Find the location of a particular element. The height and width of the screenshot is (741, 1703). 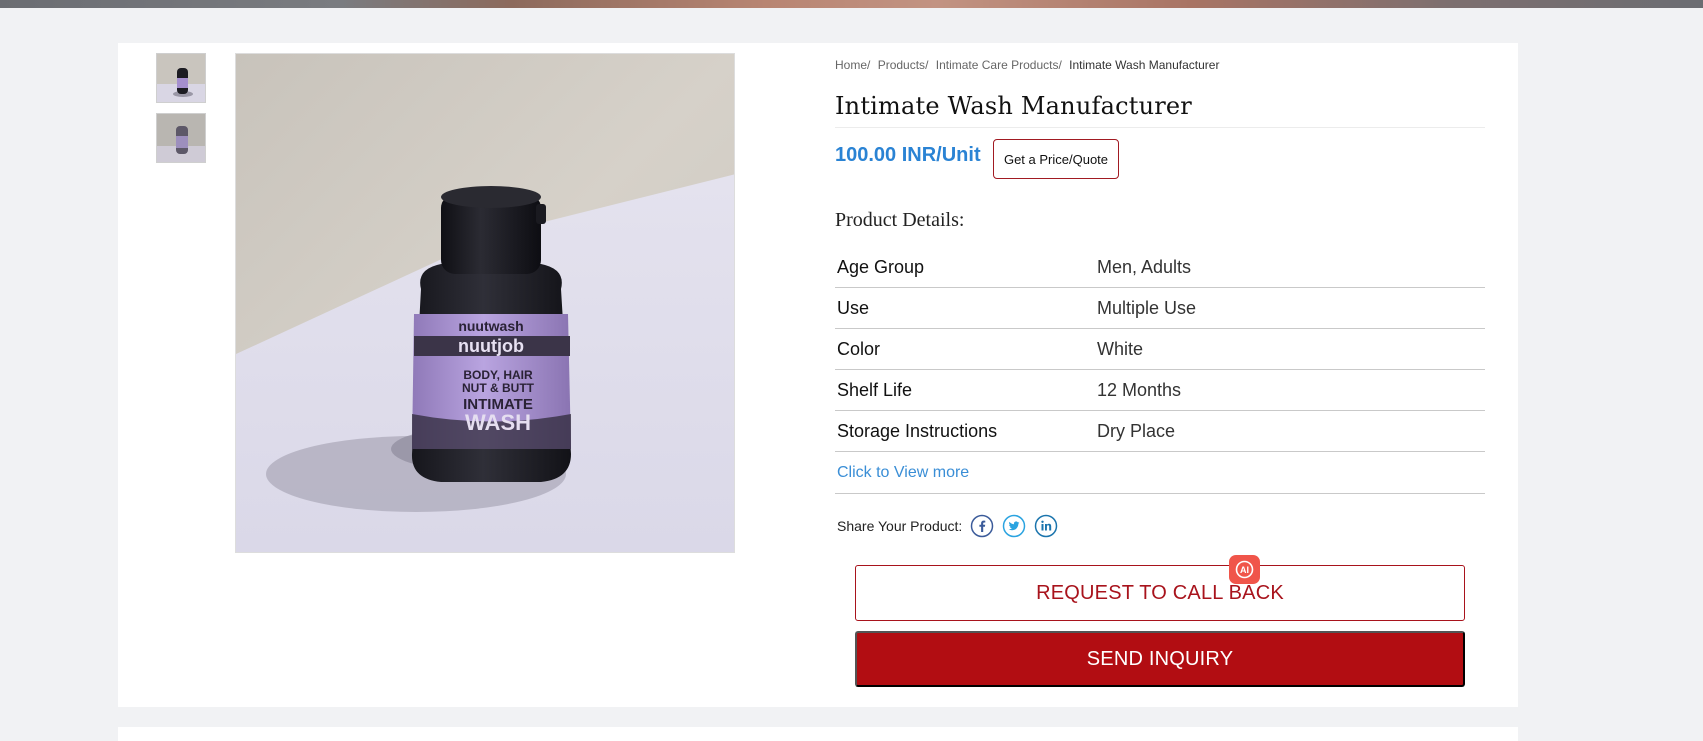

view-more-link: Click to View more is located at coordinates (902, 473).